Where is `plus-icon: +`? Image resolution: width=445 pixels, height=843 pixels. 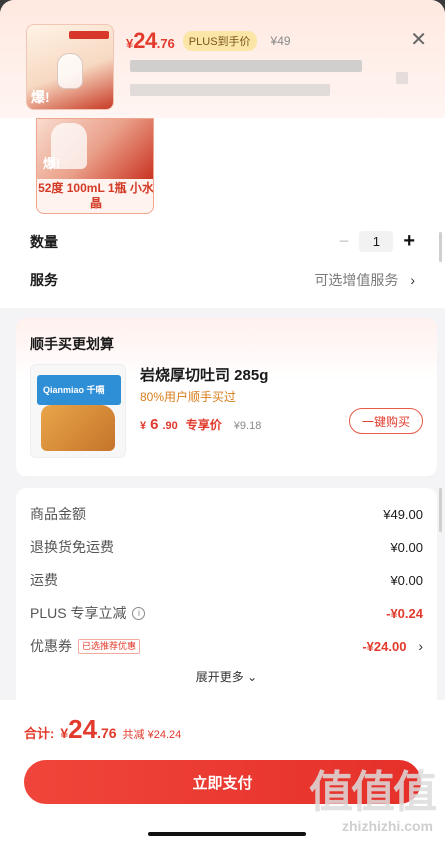 plus-icon: + is located at coordinates (409, 241).